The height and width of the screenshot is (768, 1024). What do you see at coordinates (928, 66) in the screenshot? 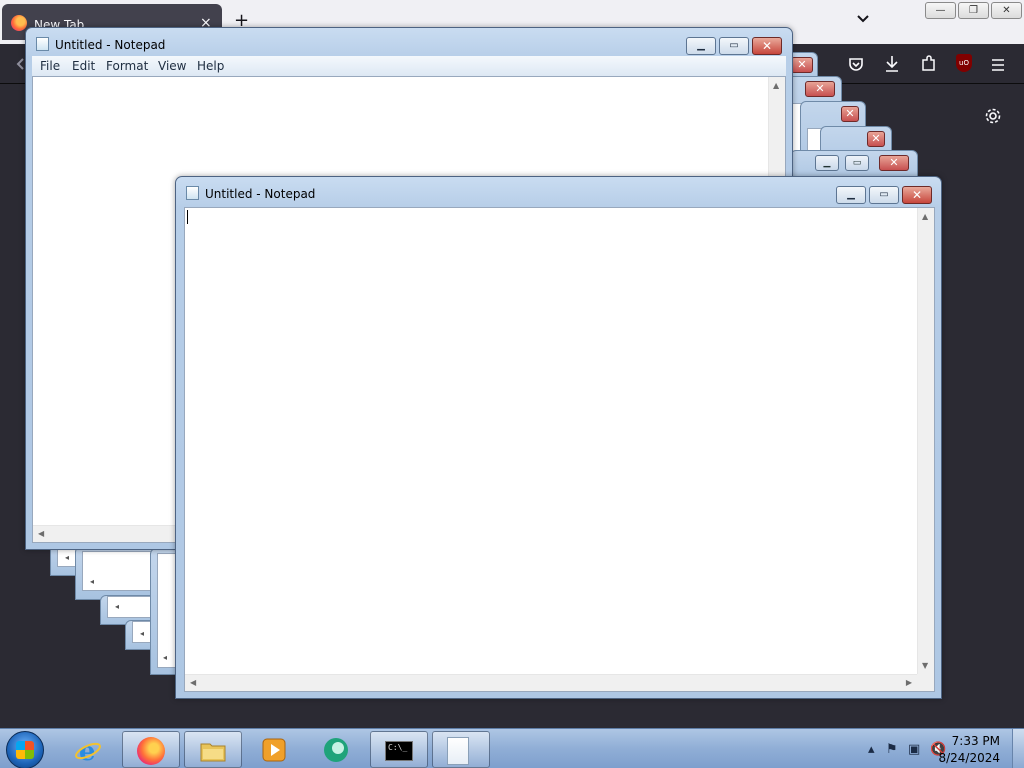
I see `extensions-icon` at bounding box center [928, 66].